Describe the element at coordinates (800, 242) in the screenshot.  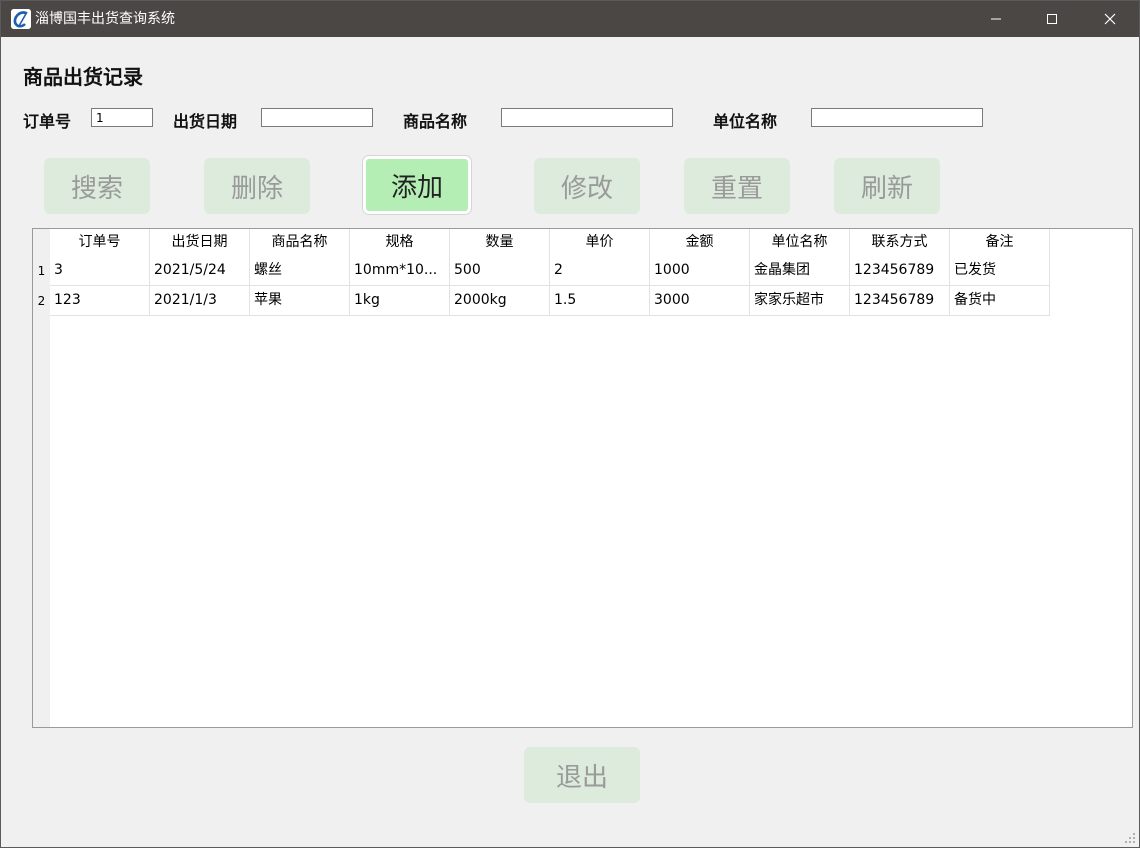
I see `column-header-company-name: 单位名称` at that location.